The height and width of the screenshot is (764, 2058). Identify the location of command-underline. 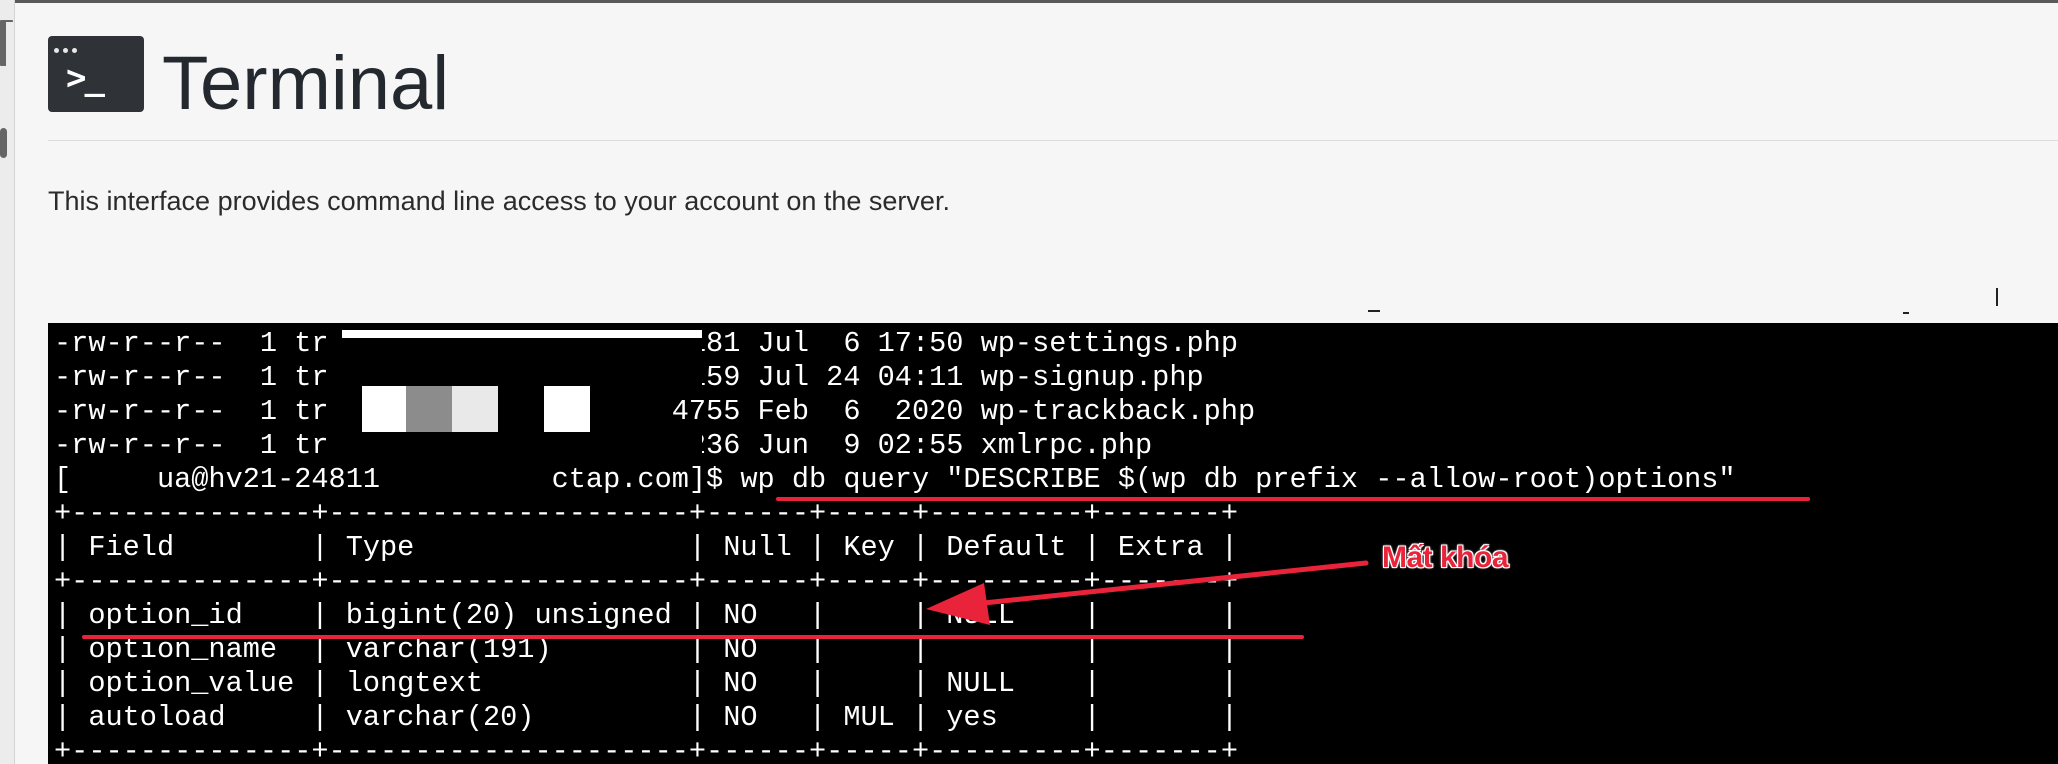
(1293, 499).